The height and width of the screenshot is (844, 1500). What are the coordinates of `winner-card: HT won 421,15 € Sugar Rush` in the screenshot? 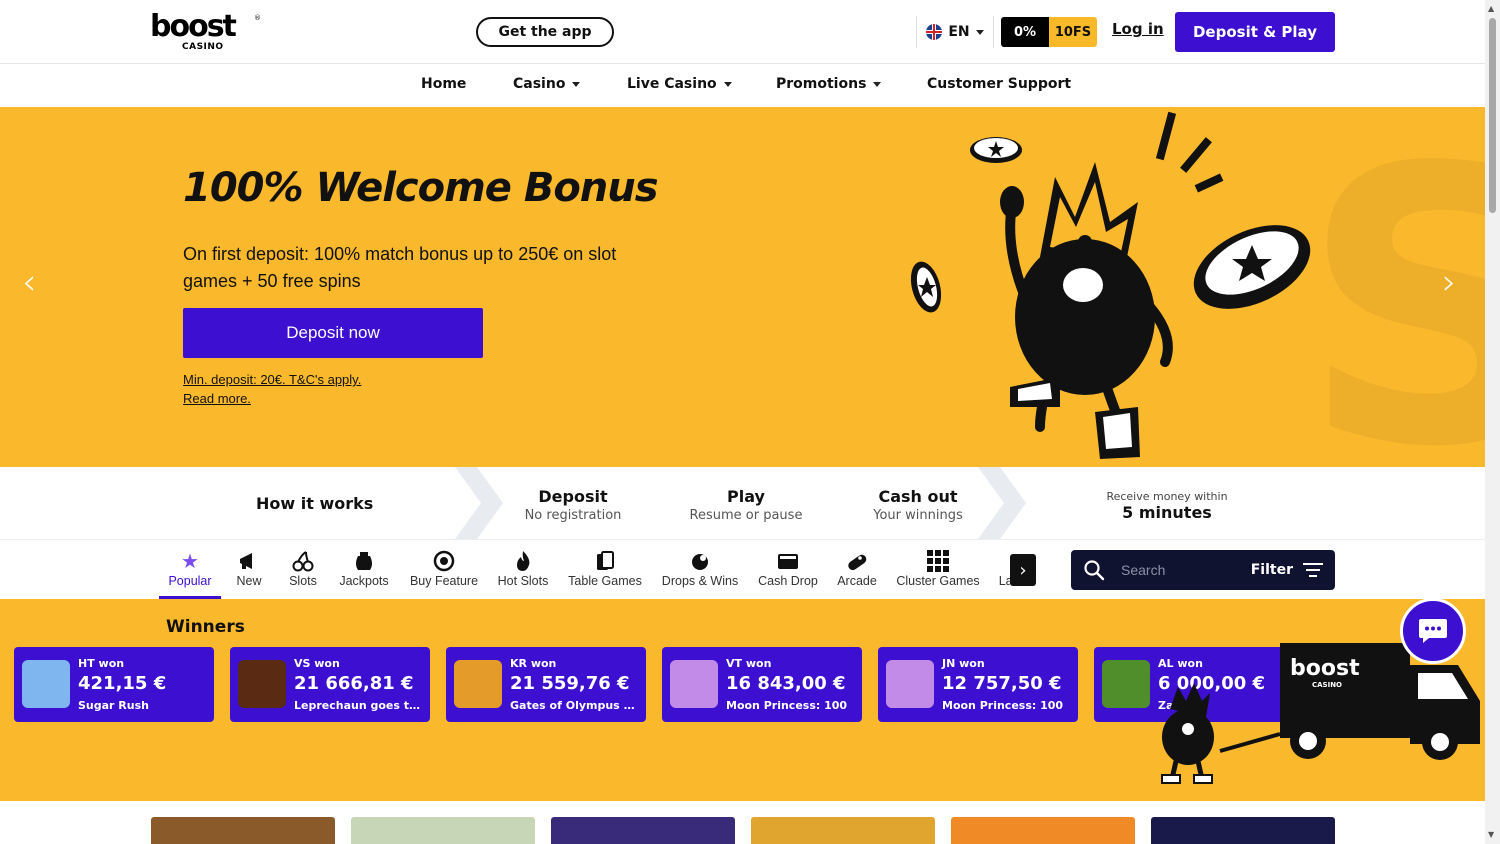 It's located at (114, 684).